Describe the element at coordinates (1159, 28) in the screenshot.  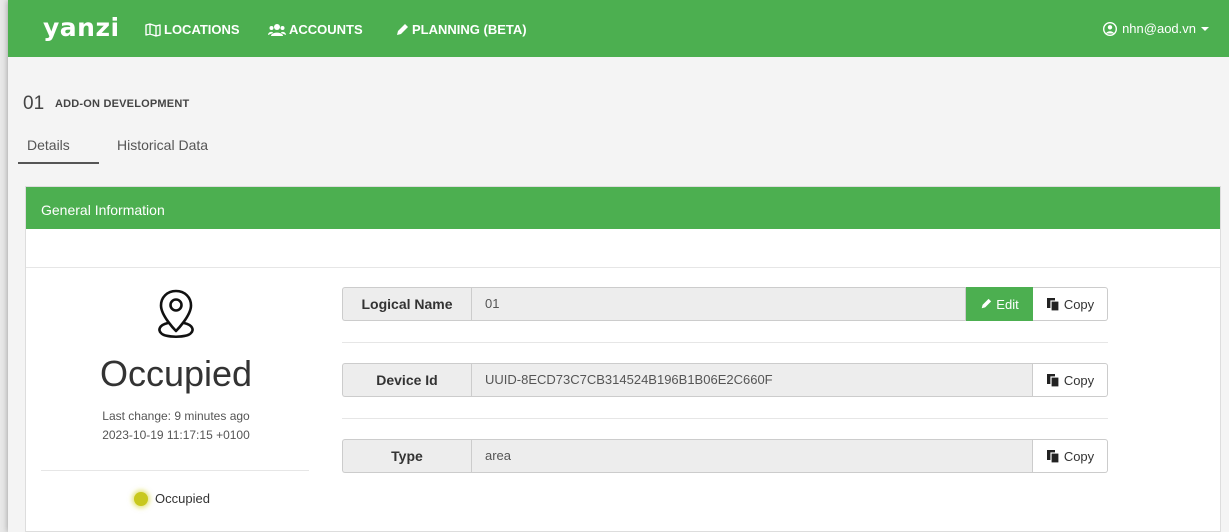
I see `user-email: nhn@aod.vn` at that location.